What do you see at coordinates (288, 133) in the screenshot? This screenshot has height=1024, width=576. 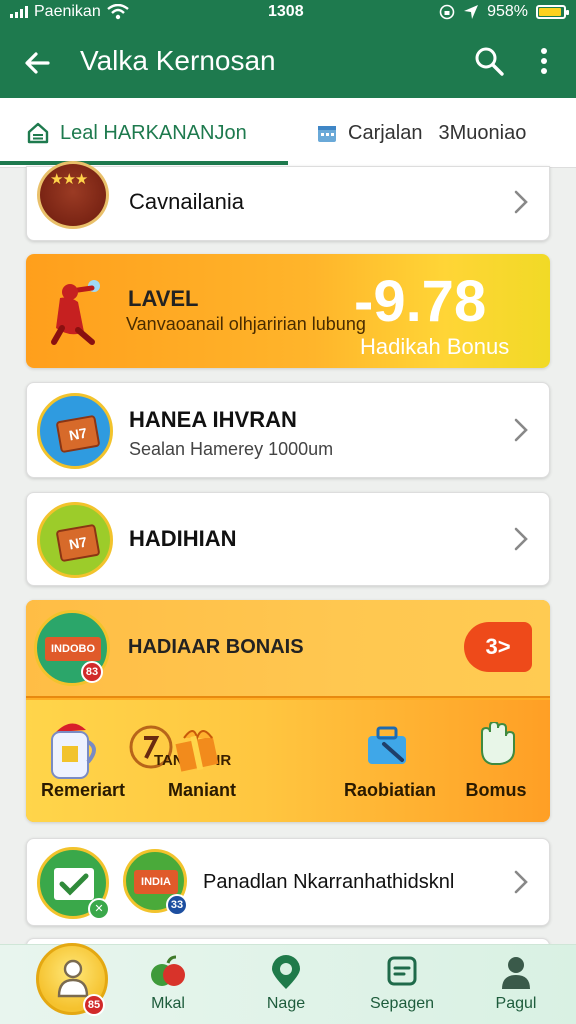 I see `tab-bar: Leal HARKANANJon Carjalan 3Muoniao` at bounding box center [288, 133].